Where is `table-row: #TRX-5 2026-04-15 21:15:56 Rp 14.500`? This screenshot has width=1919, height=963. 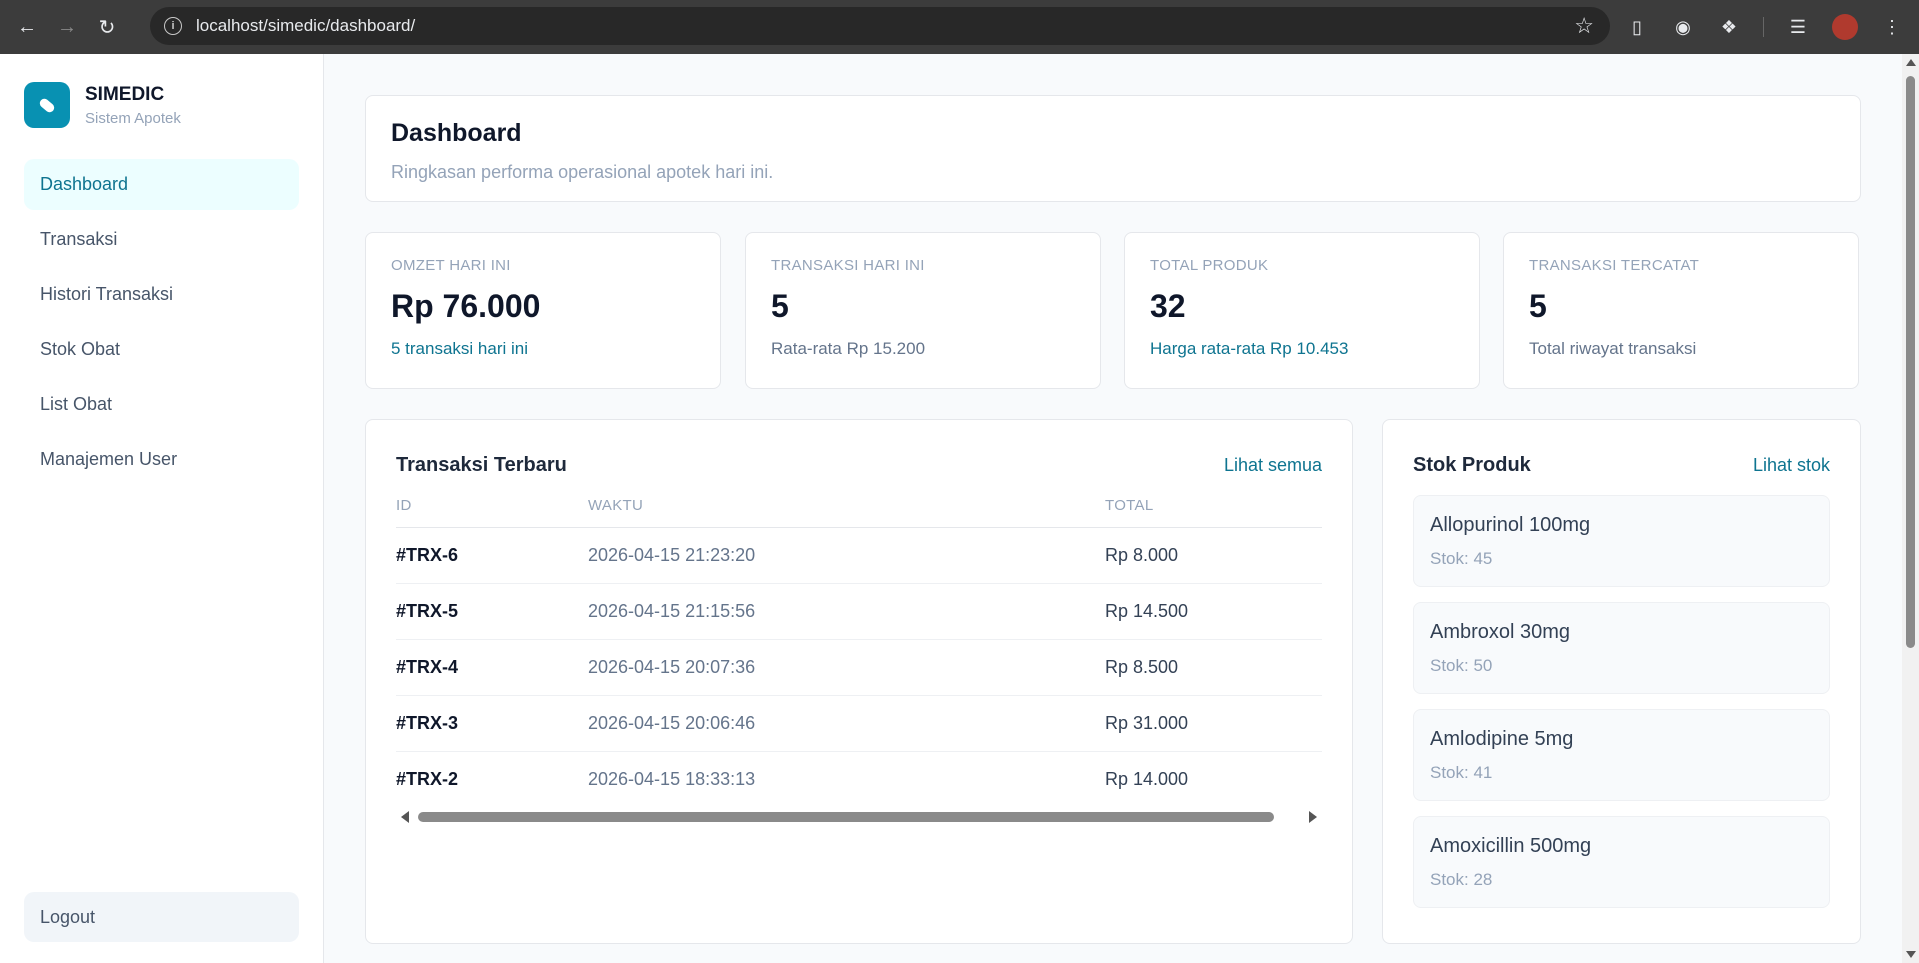 table-row: #TRX-5 2026-04-15 21:15:56 Rp 14.500 is located at coordinates (859, 611).